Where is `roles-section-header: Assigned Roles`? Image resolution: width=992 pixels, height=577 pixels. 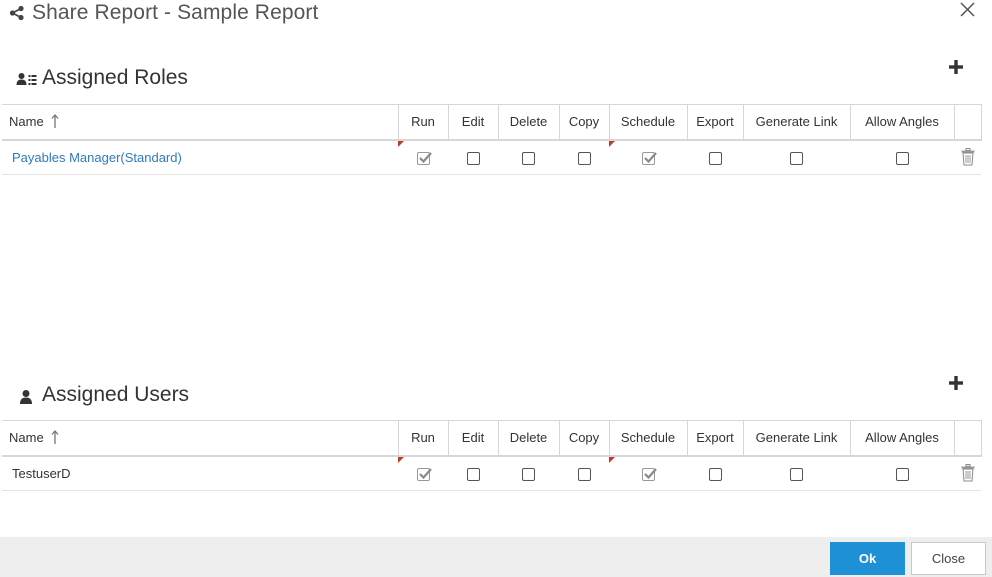
roles-section-header: Assigned Roles is located at coordinates (126, 80).